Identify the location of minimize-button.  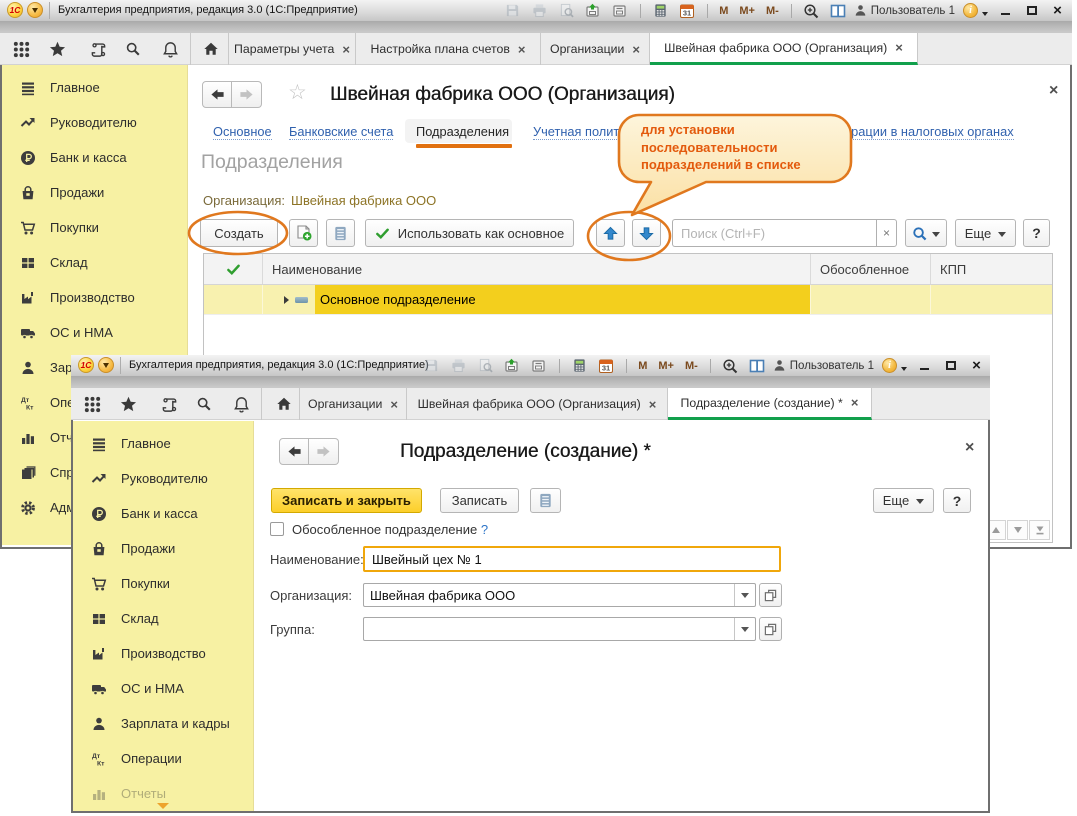
(924, 366).